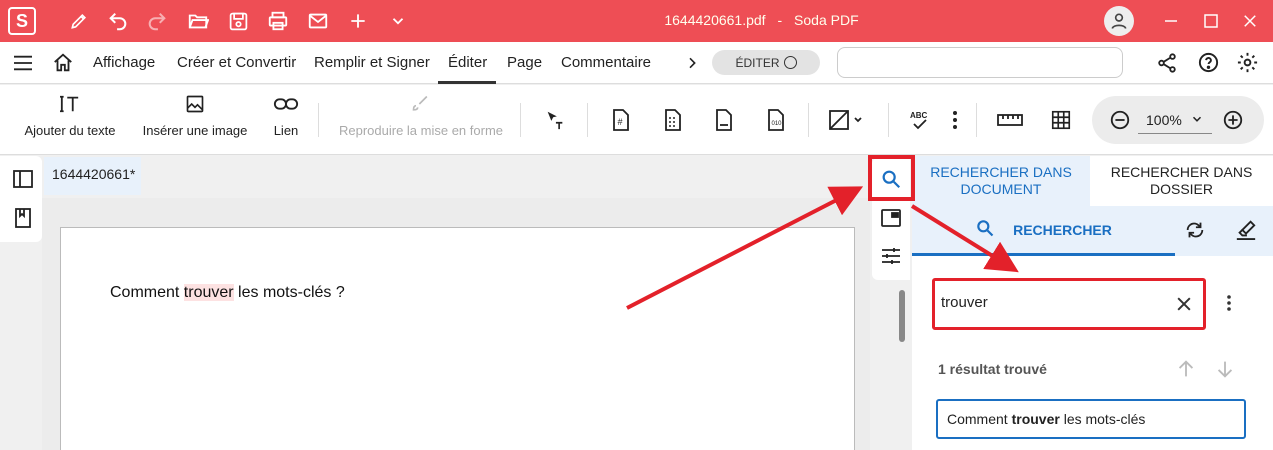 This screenshot has height=450, width=1273. I want to click on edit-mode-toggle: ÉDITER, so click(766, 62).